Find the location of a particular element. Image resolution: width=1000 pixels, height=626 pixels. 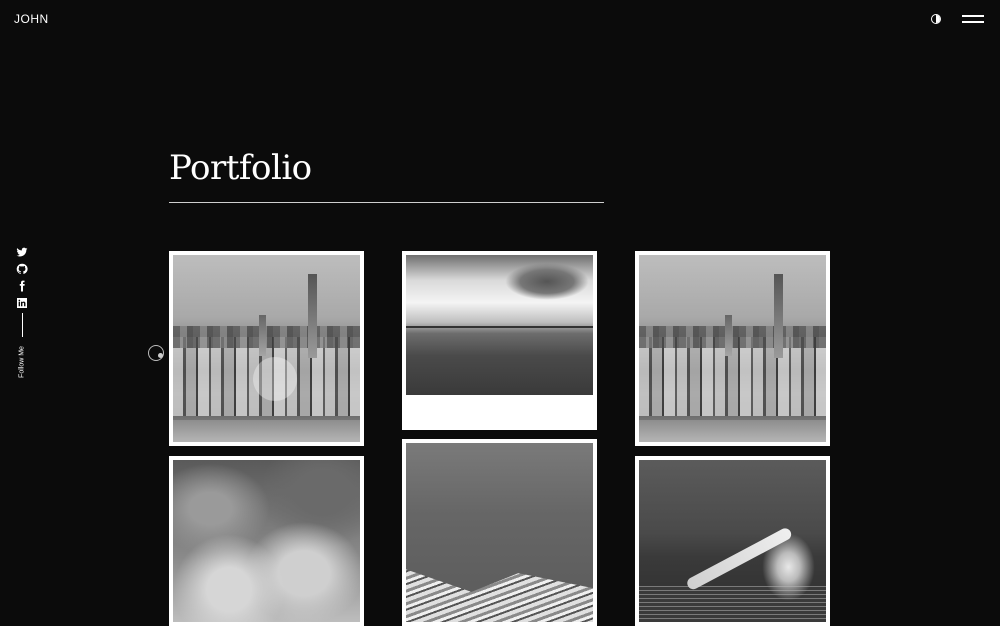

follow-me-label: Follow Me is located at coordinates (22, 362).